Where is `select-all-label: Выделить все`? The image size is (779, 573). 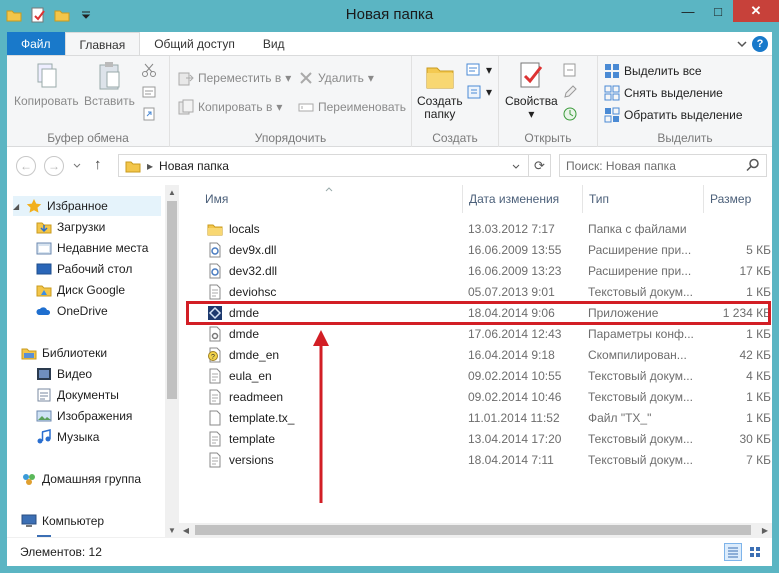
select-all-label: Выделить все is located at coordinates (663, 71).